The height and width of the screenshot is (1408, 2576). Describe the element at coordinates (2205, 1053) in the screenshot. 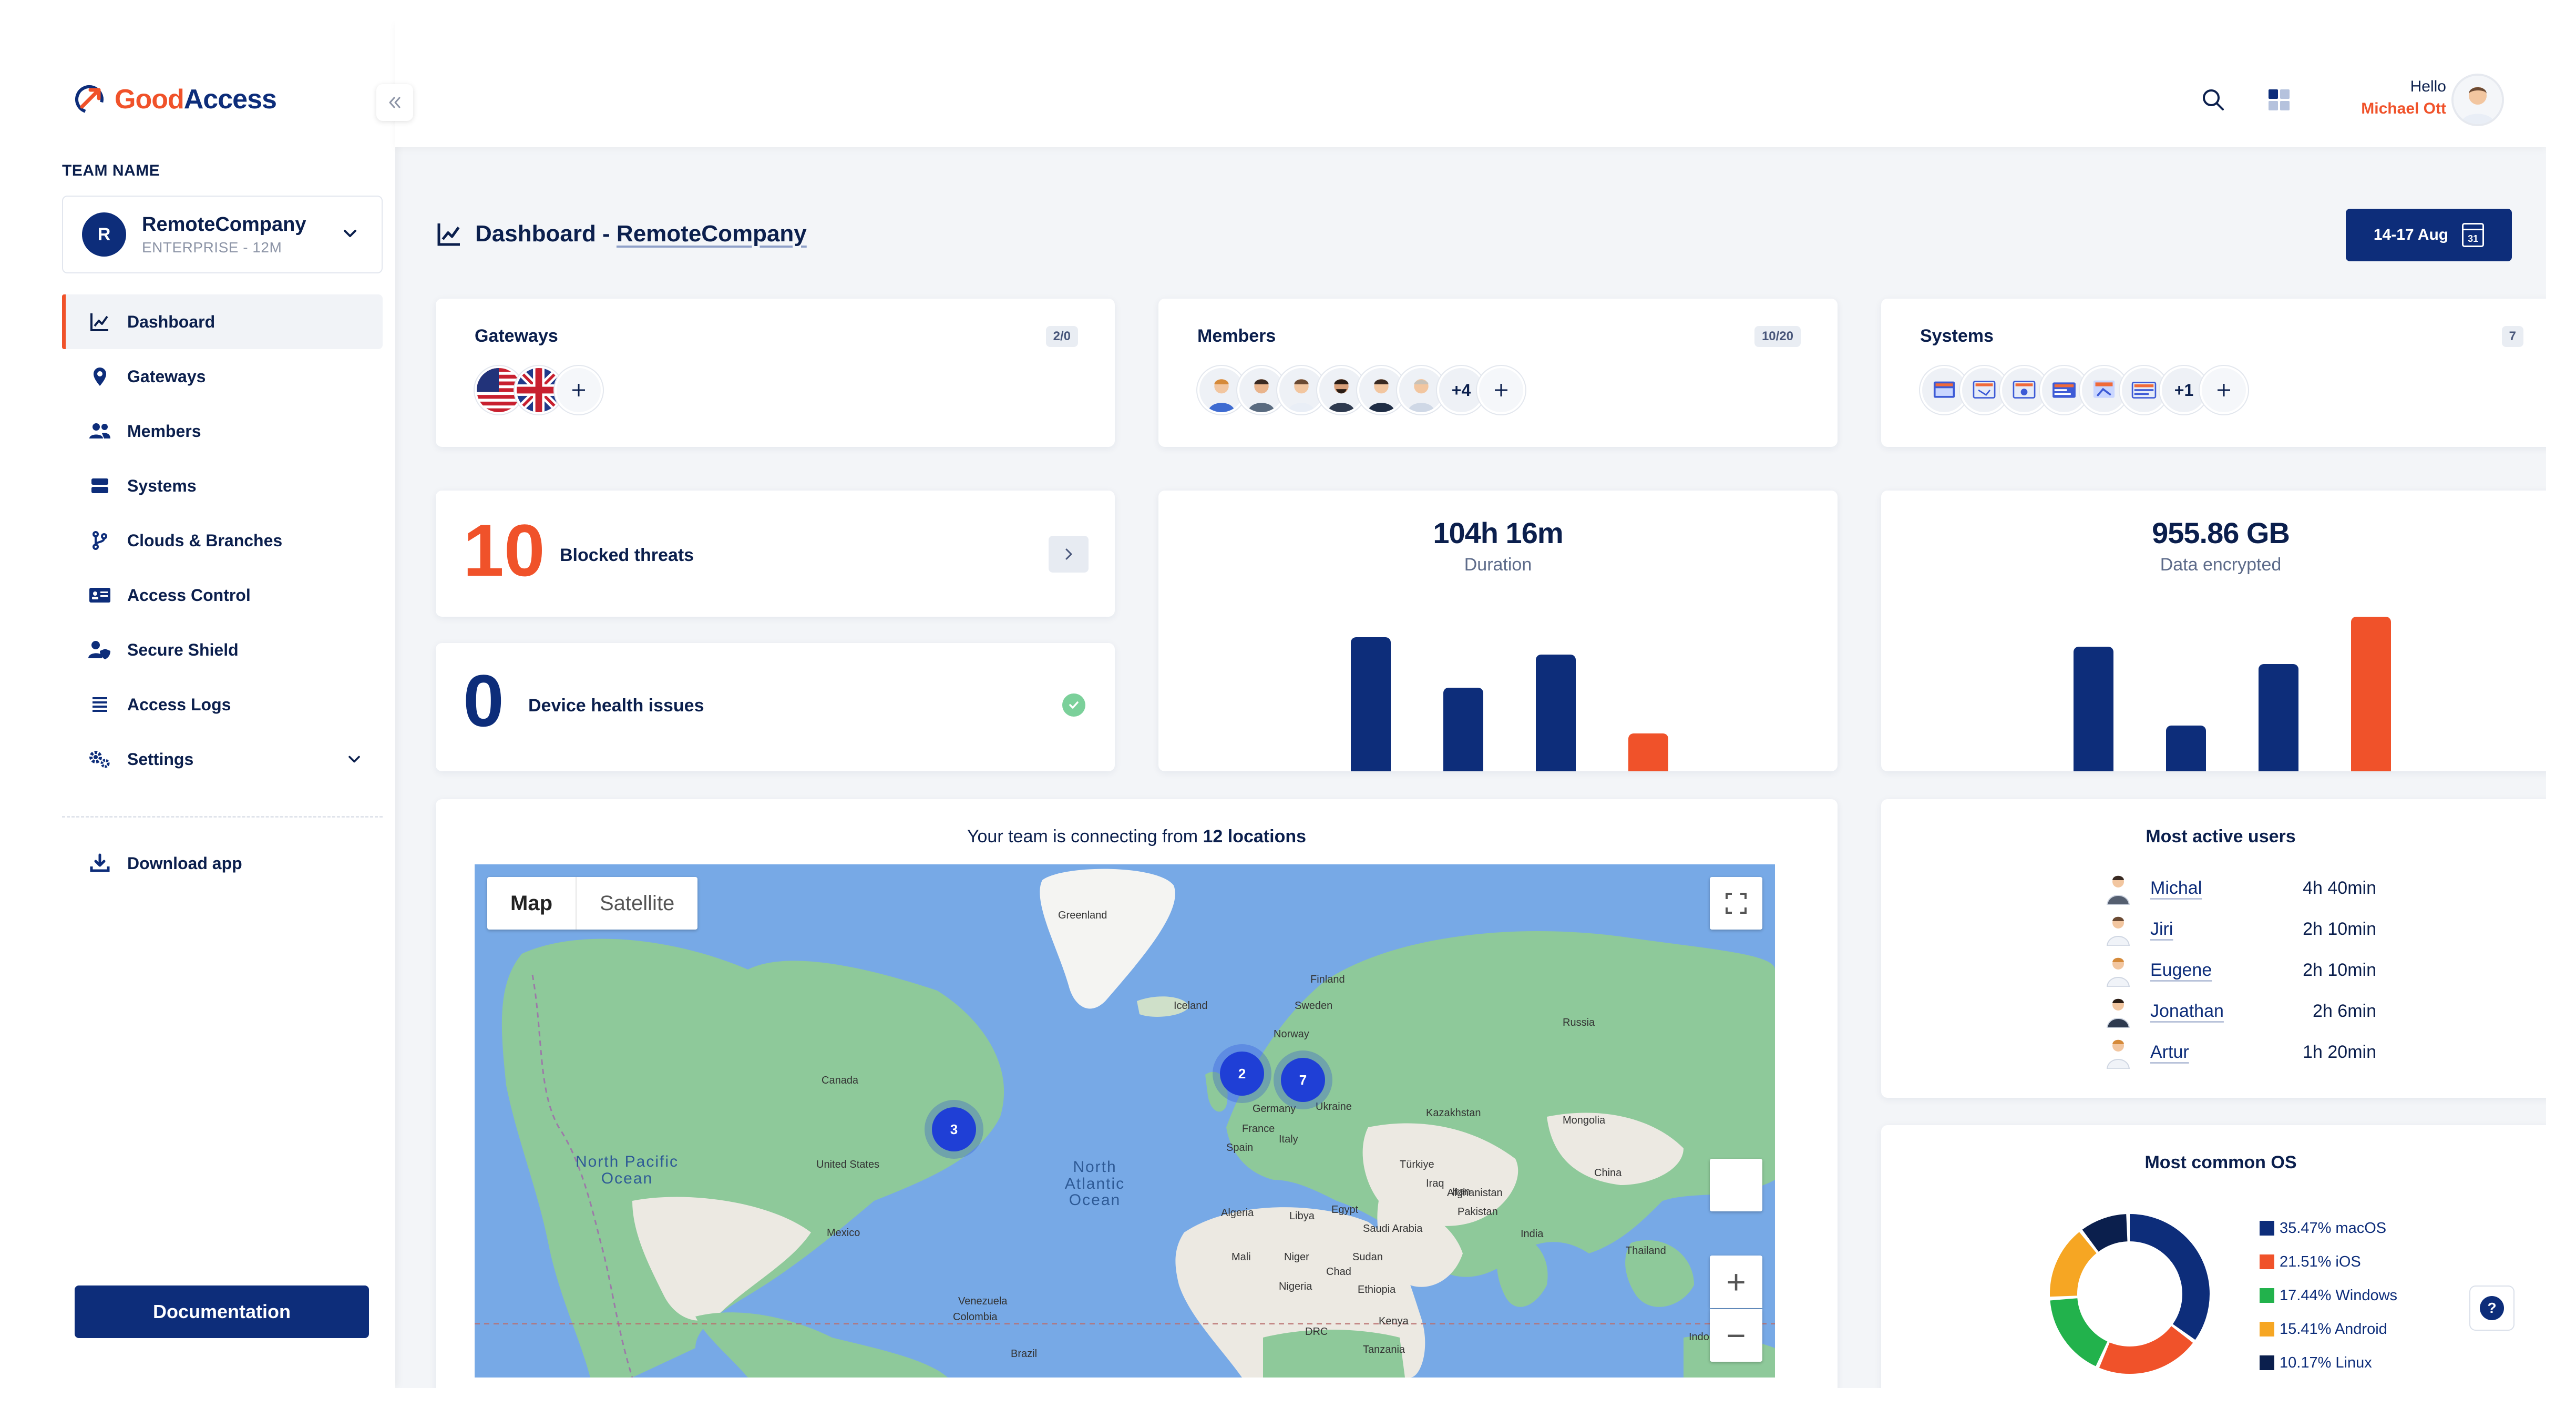

I see `active-user-name: Artur` at that location.